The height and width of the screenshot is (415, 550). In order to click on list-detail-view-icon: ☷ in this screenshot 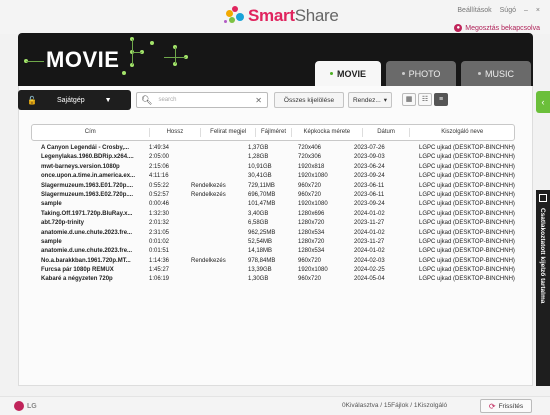, I will do `click(425, 99)`.